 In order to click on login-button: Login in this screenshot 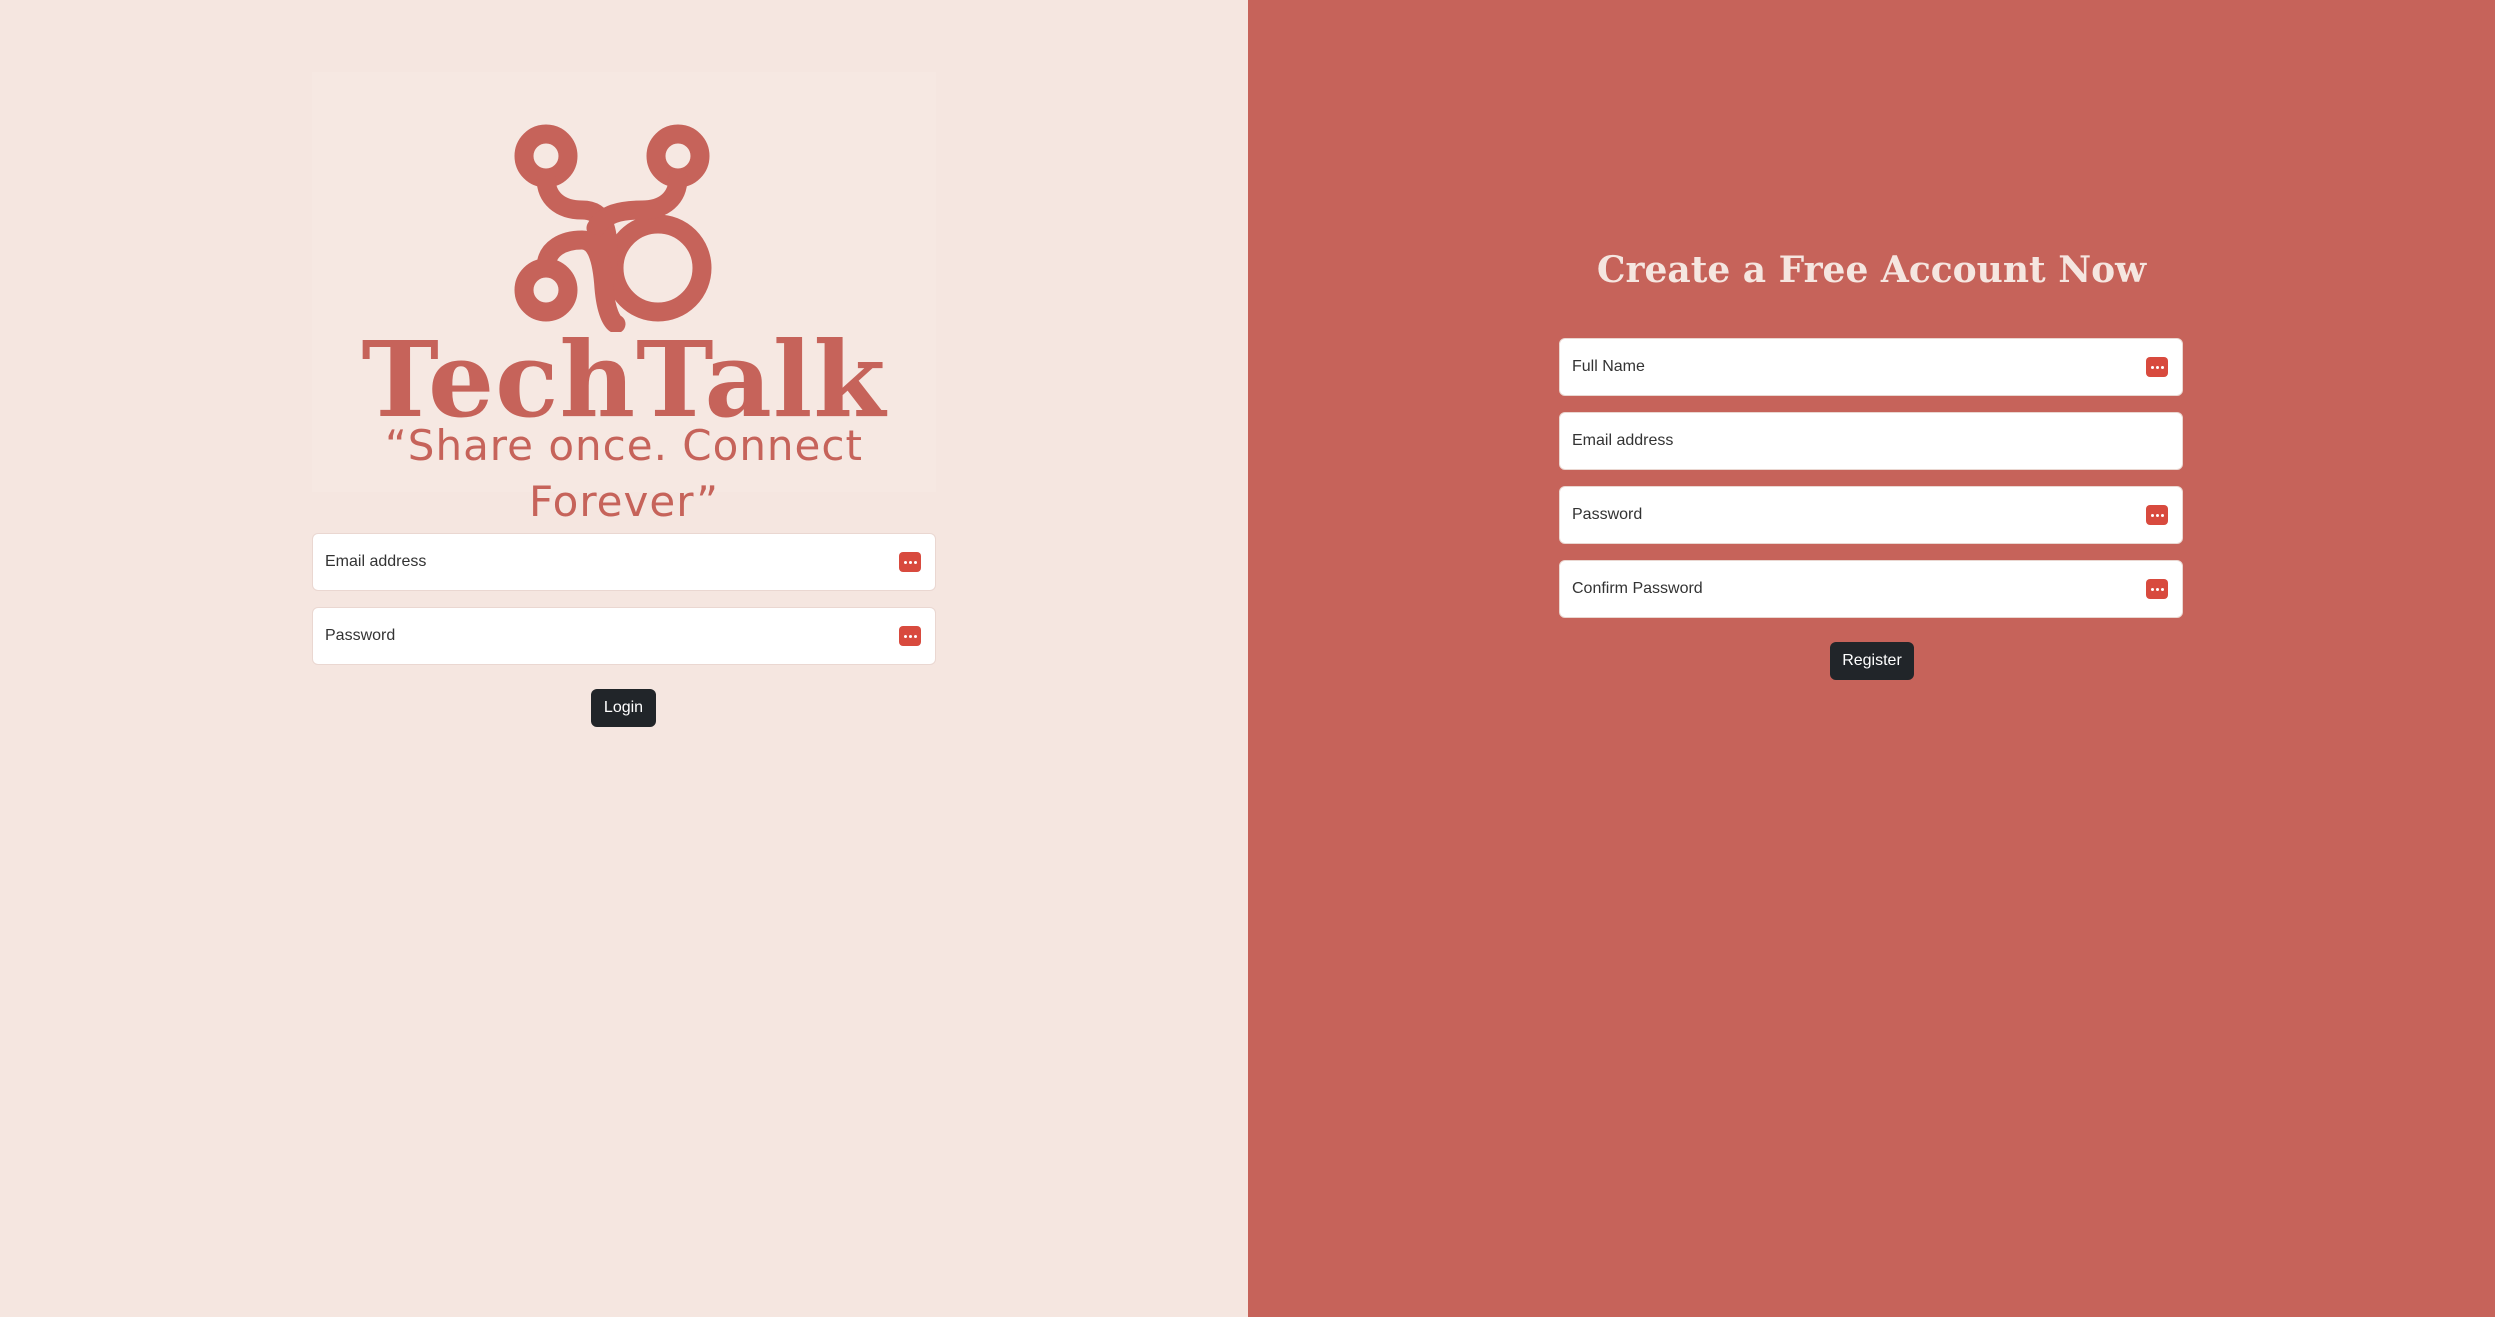, I will do `click(623, 708)`.